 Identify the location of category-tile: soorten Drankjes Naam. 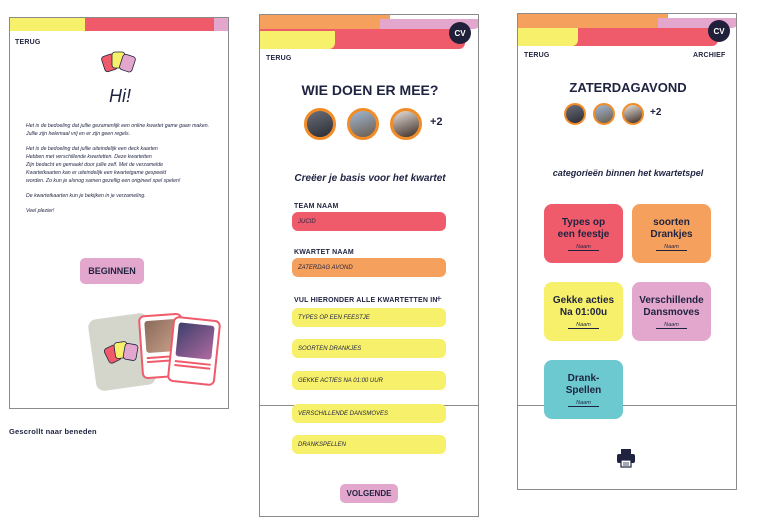
(671, 233).